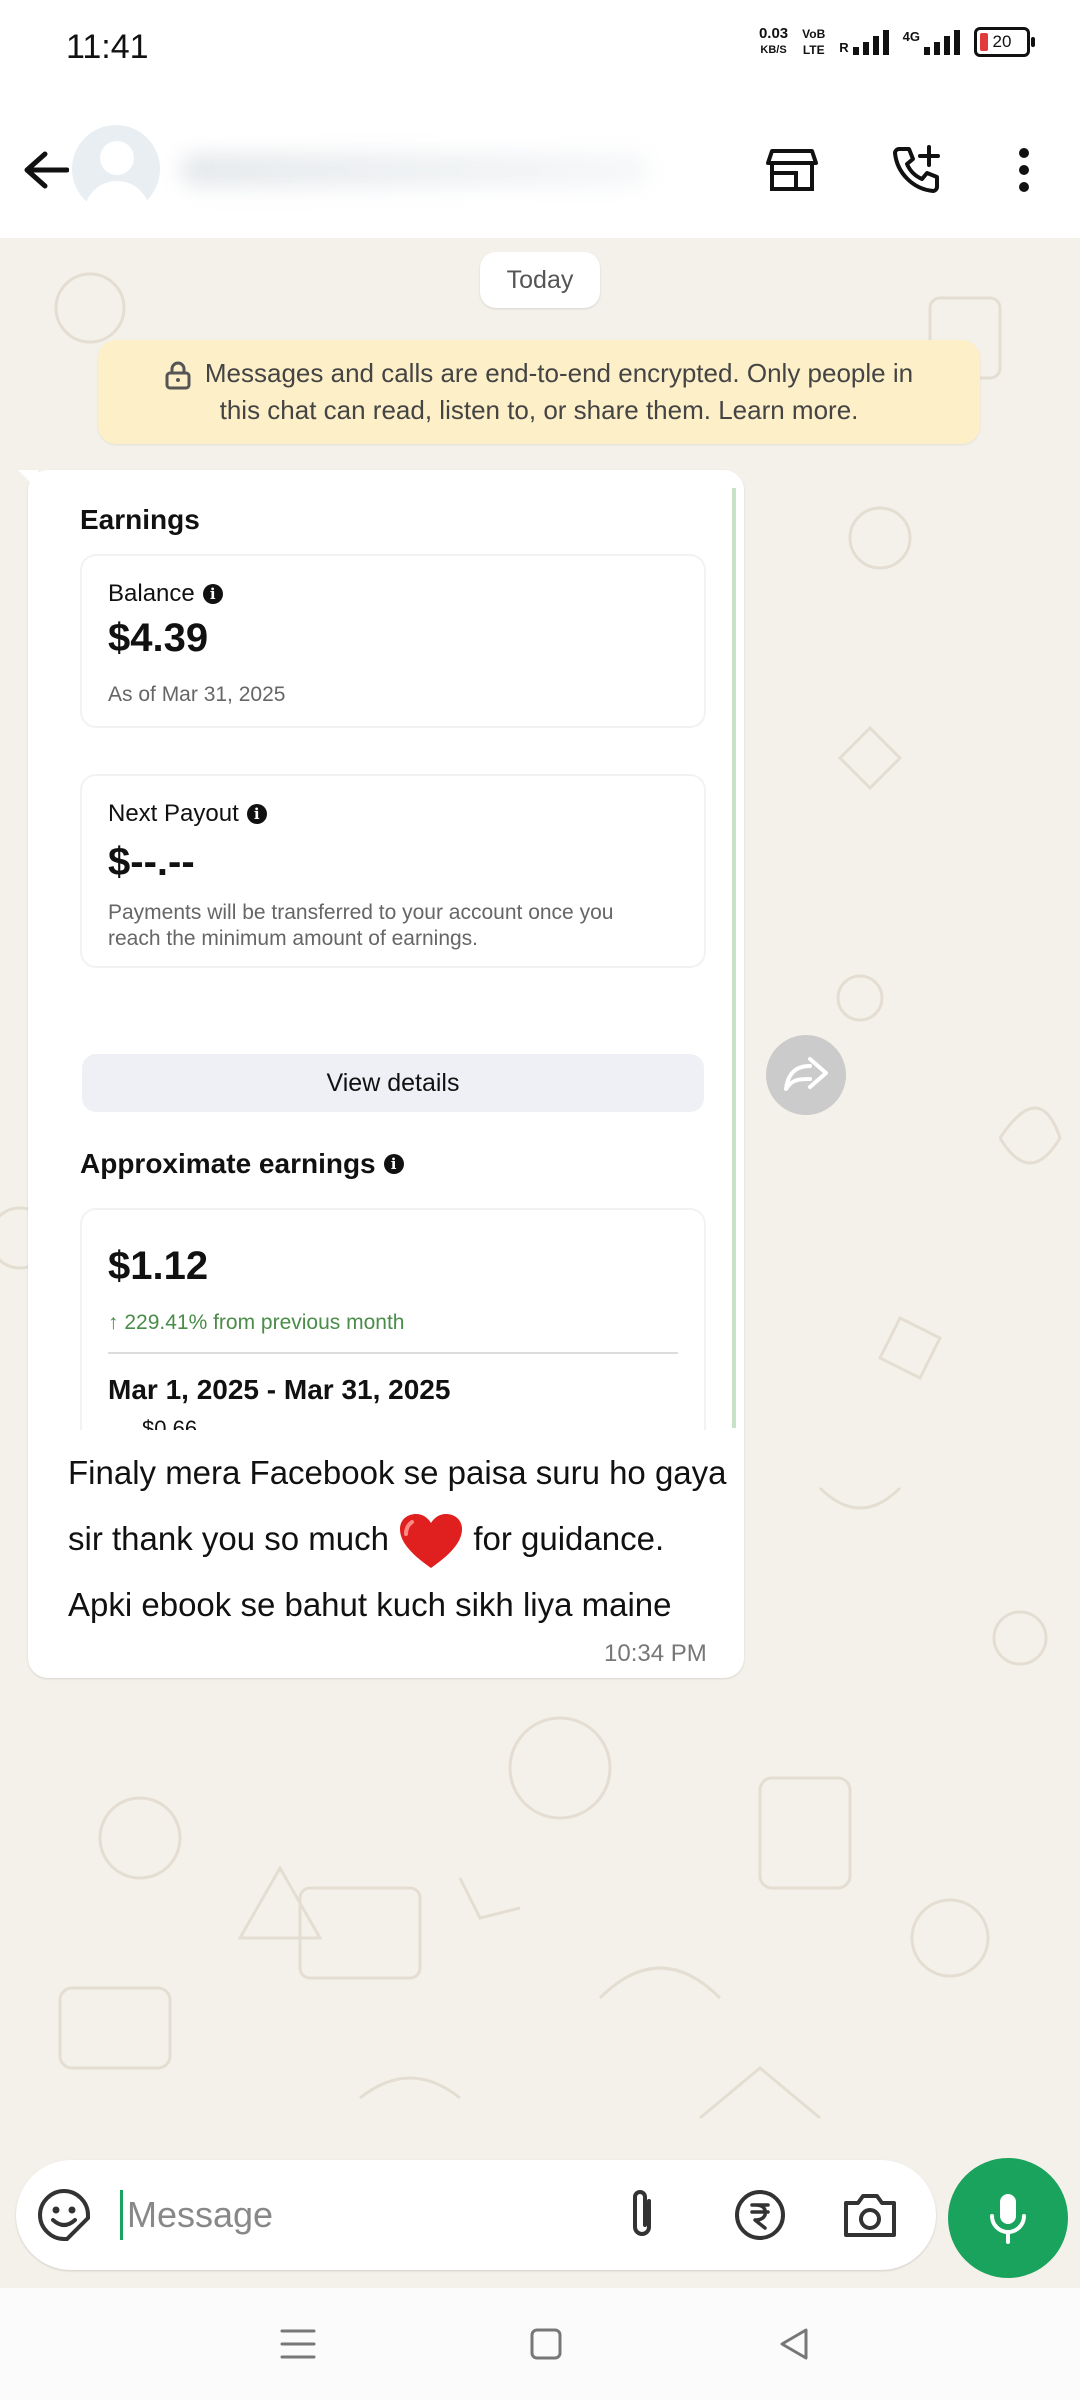 This screenshot has height=2400, width=1080. I want to click on status-icons: 0.03 KB/S VoB LTE R 4G 20, so click(896, 41).